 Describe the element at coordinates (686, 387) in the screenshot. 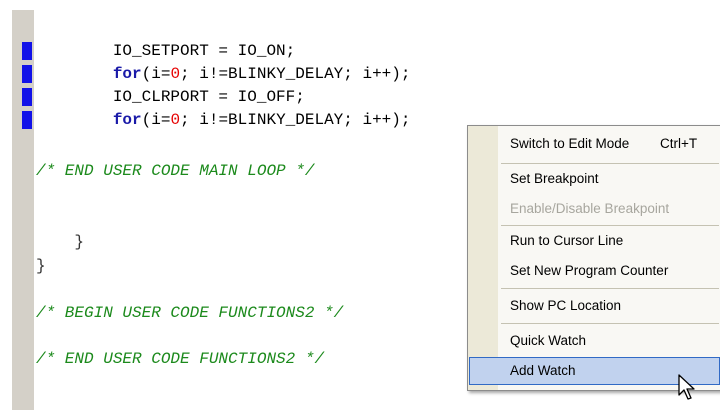

I see `mouse-pointer-icon` at that location.